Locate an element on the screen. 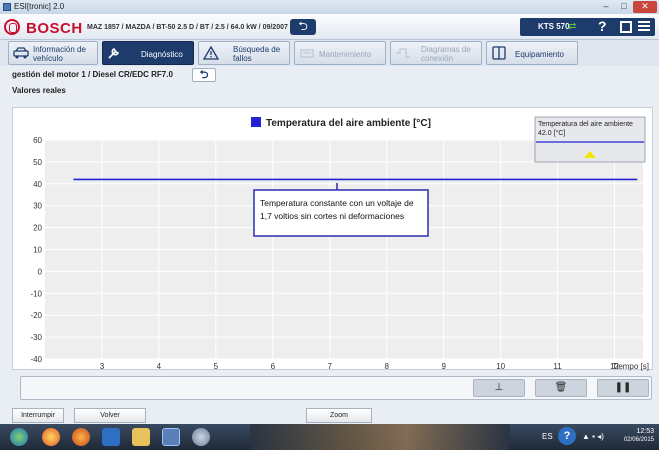 This screenshot has width=659, height=450. header-back-button: ⮌ is located at coordinates (303, 27).